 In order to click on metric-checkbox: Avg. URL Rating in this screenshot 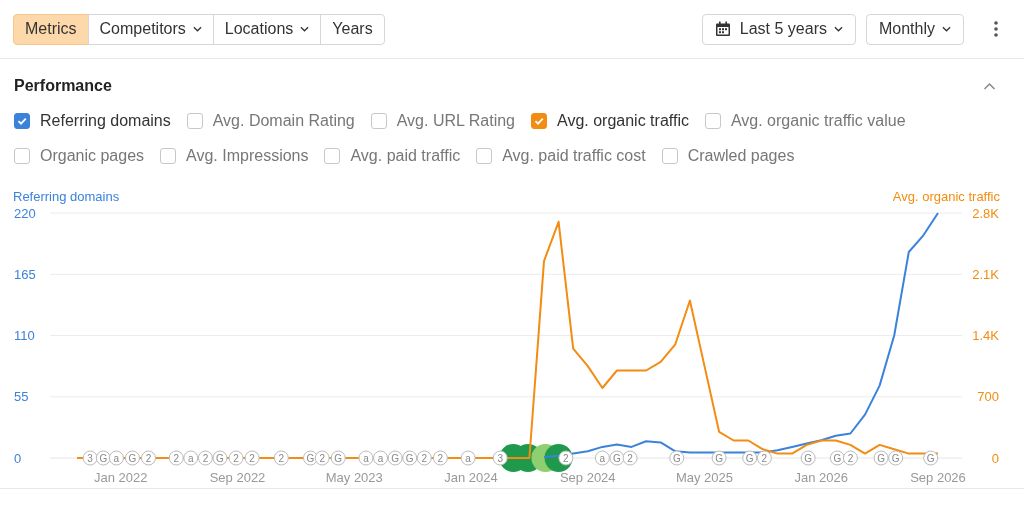, I will do `click(442, 121)`.